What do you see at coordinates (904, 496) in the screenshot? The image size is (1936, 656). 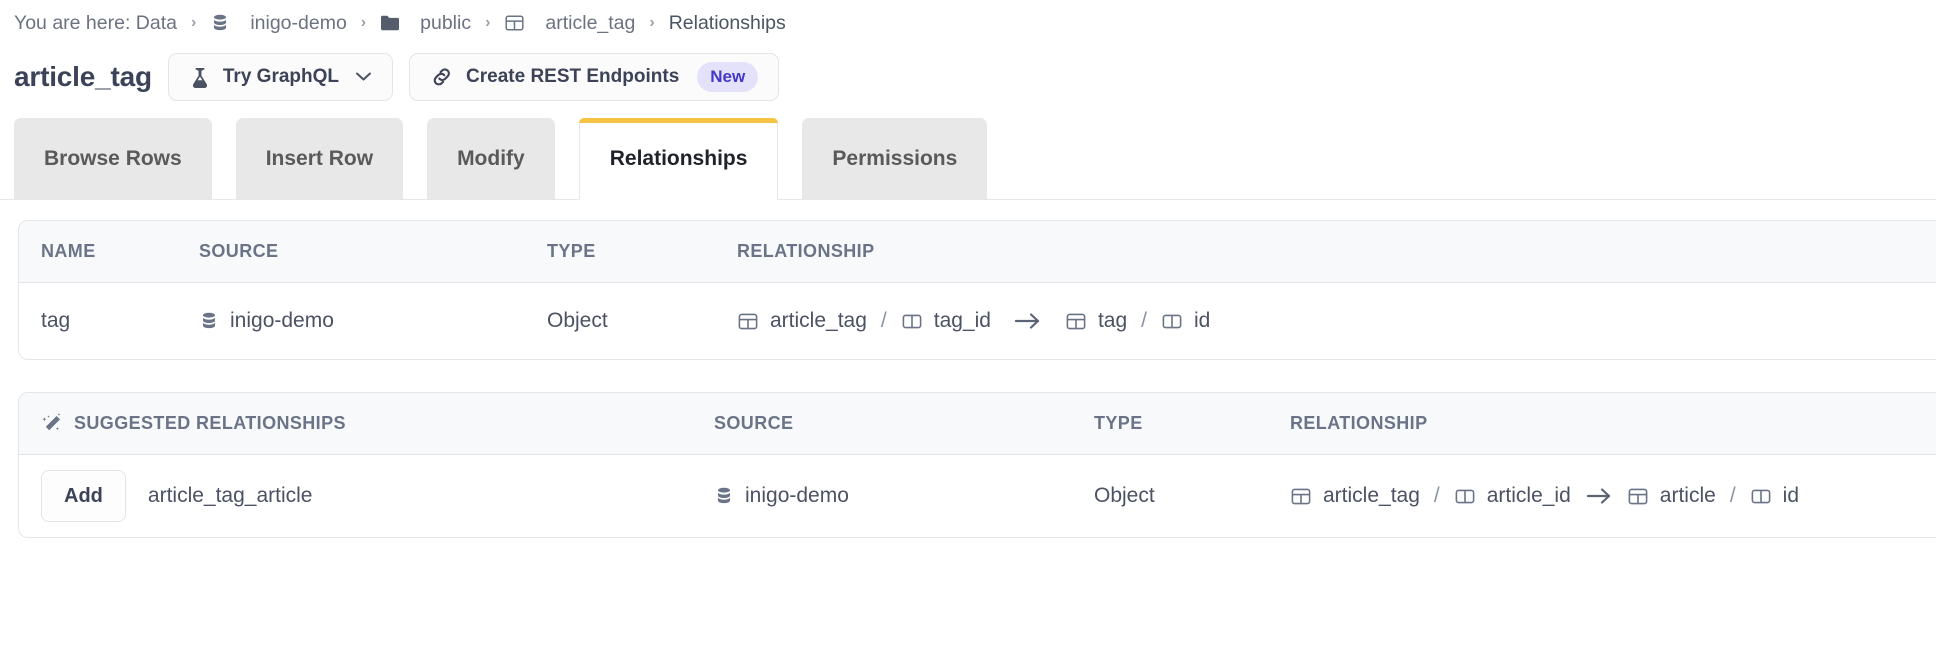 I see `suggested-source: inigo-demo` at bounding box center [904, 496].